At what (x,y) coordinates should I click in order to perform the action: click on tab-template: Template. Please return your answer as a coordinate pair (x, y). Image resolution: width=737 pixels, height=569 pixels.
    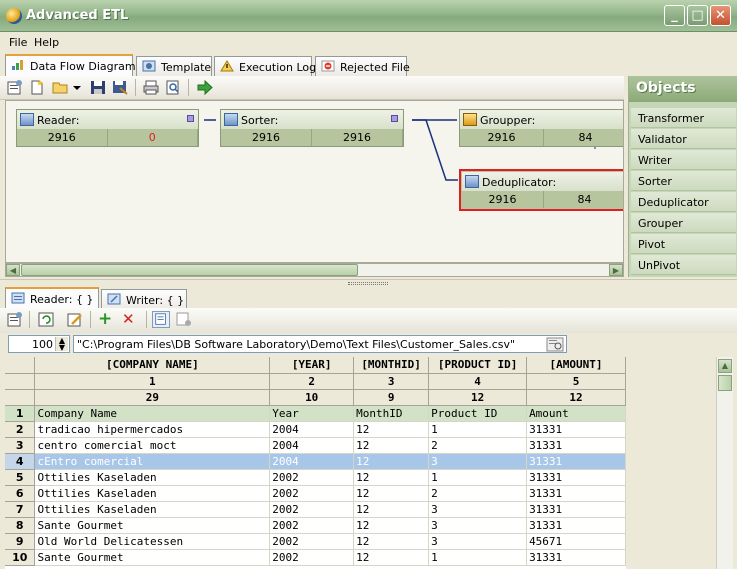
    Looking at the image, I should click on (174, 66).